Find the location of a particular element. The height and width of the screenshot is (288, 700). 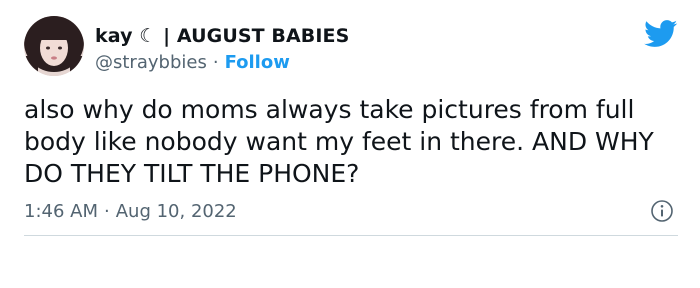

tweet-timestamp: 1:46 AM · Aug 10, 2022 is located at coordinates (130, 211).